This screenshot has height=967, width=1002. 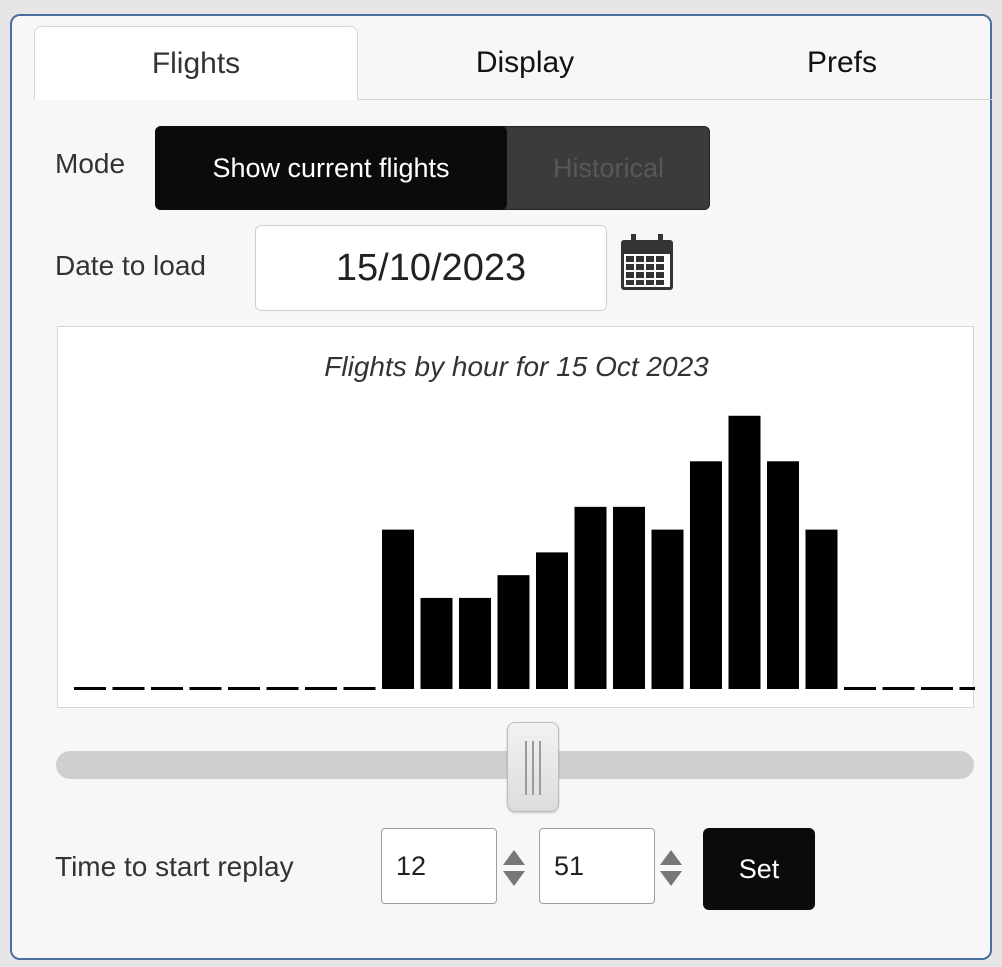 What do you see at coordinates (597, 866) in the screenshot?
I see `replay-minute-input: 51` at bounding box center [597, 866].